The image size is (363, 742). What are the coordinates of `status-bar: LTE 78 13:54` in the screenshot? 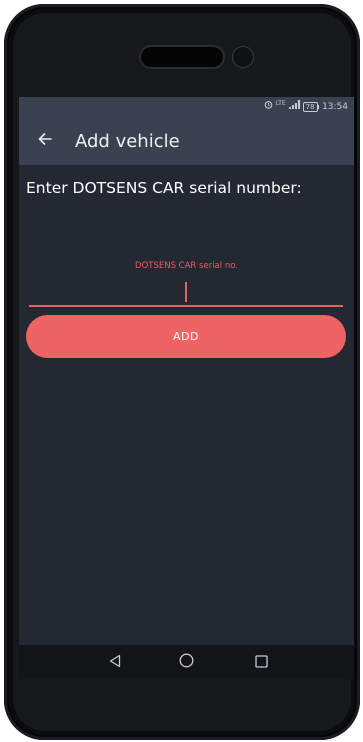 It's located at (186, 107).